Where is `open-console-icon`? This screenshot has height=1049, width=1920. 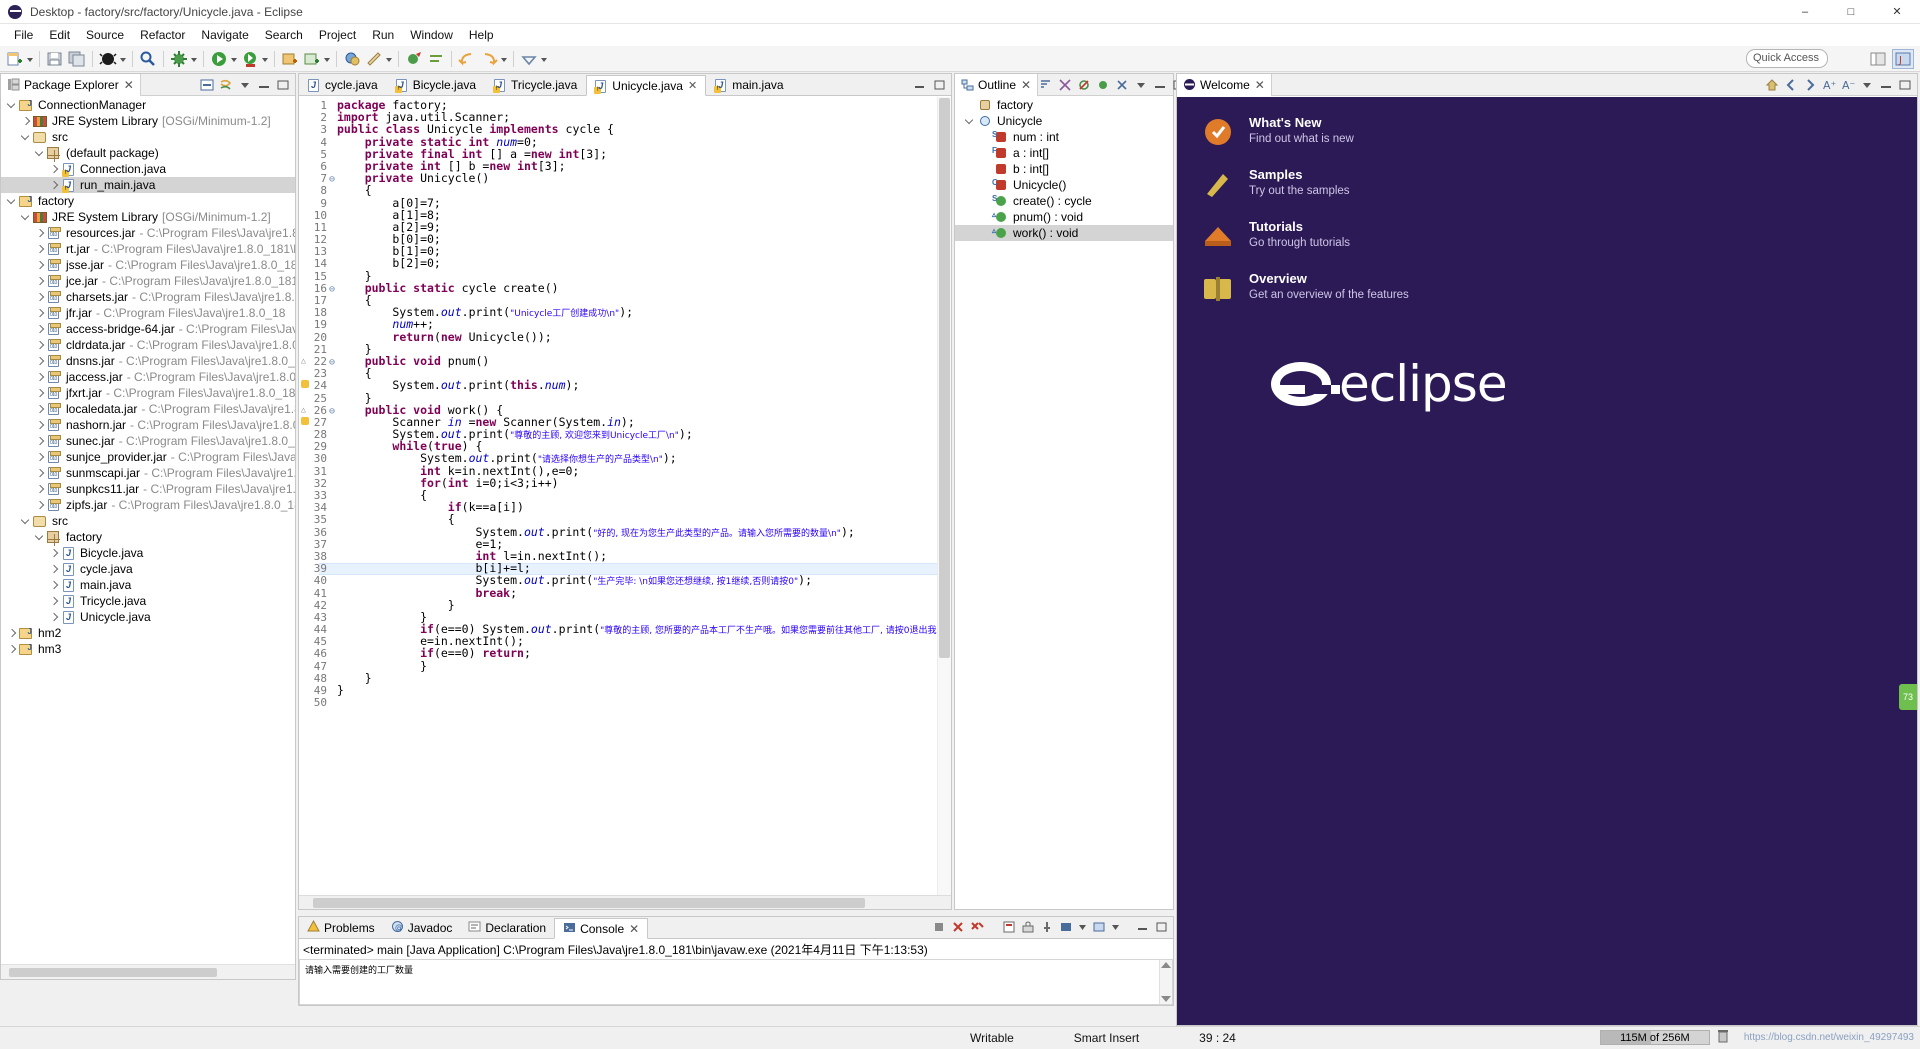
open-console-icon is located at coordinates (1099, 928).